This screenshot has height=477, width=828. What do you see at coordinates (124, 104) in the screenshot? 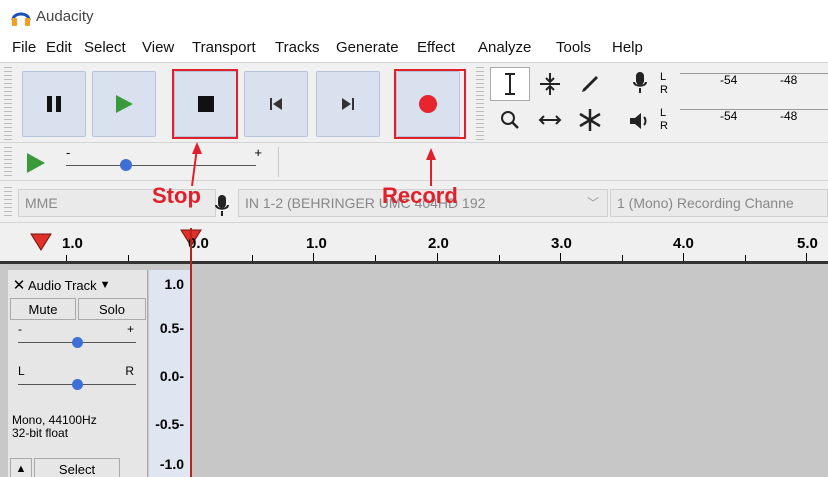
I see `play-button` at bounding box center [124, 104].